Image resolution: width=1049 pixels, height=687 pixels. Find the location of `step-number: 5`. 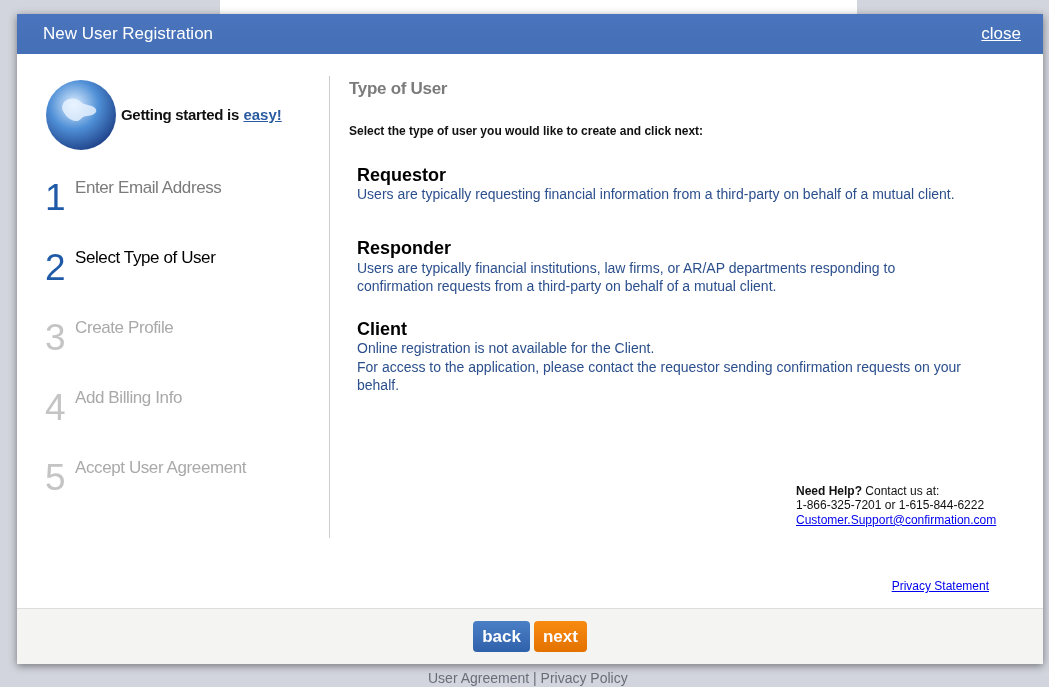

step-number: 5 is located at coordinates (56, 477).